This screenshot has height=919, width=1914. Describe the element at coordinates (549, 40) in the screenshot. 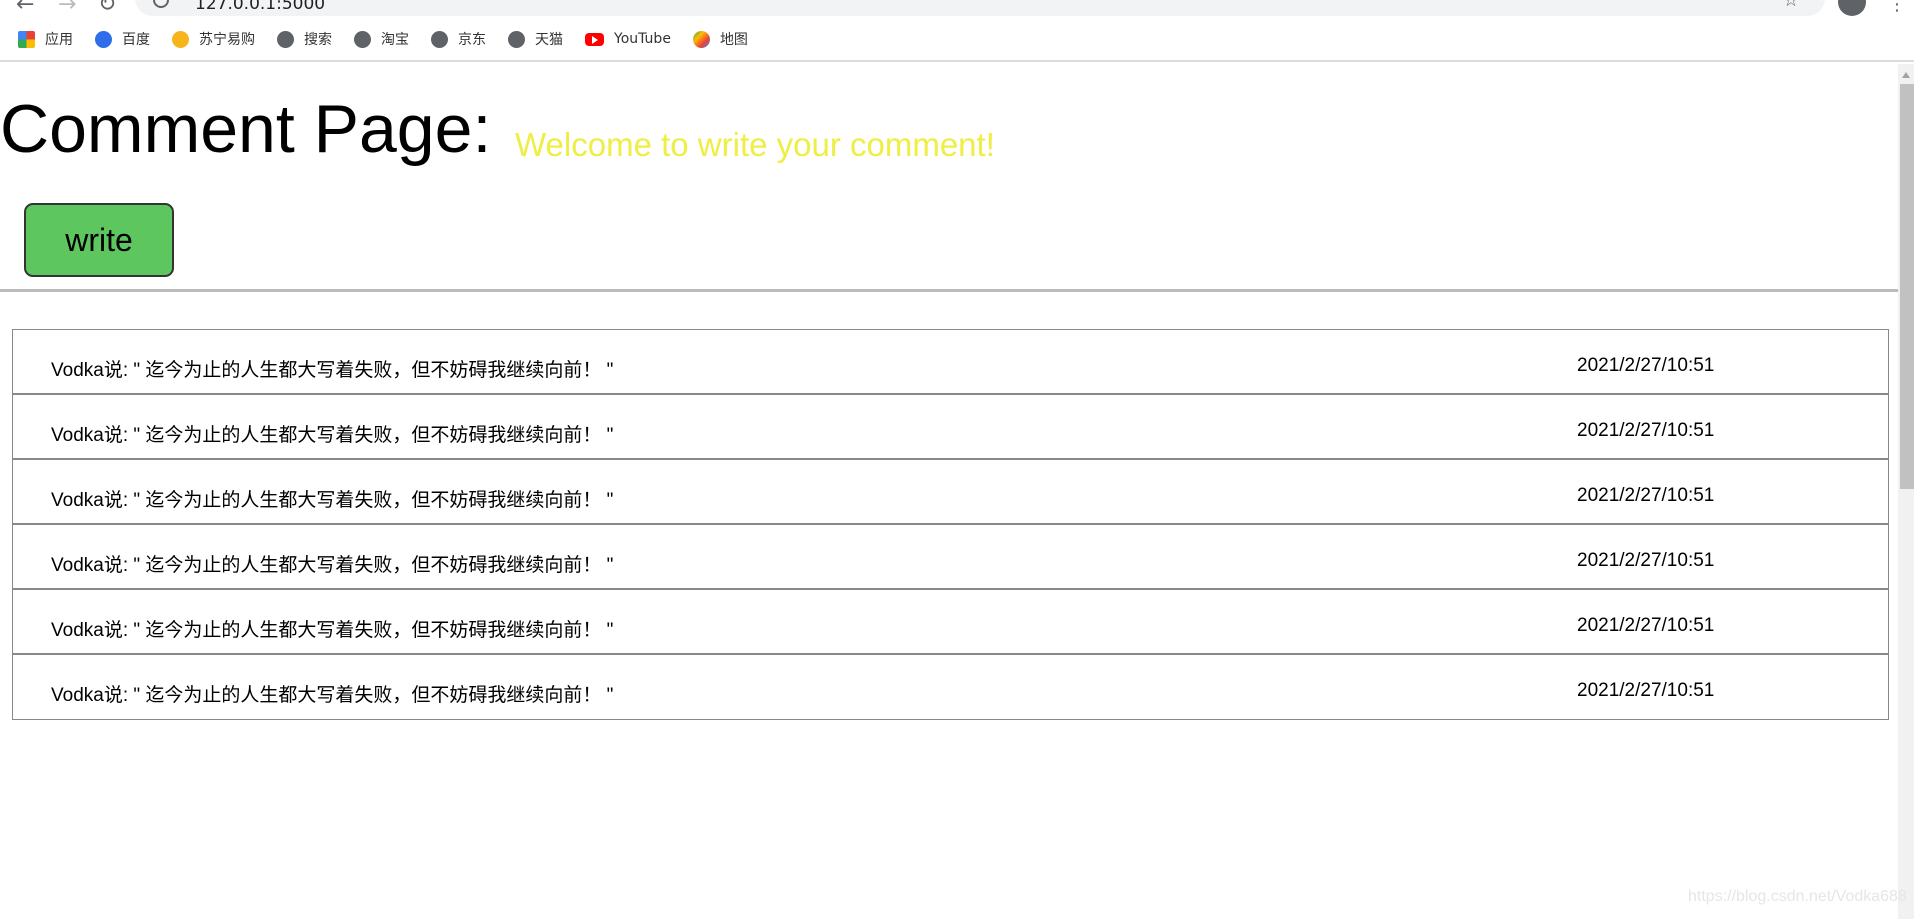

I see `bookmark-label: 天猫` at that location.